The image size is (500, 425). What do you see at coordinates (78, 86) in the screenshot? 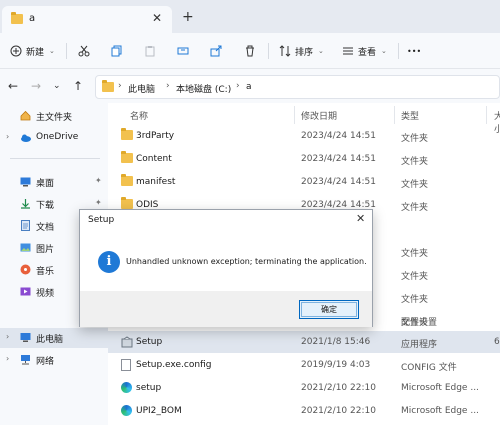
I see `up-arrow-icon: ↑` at bounding box center [78, 86].